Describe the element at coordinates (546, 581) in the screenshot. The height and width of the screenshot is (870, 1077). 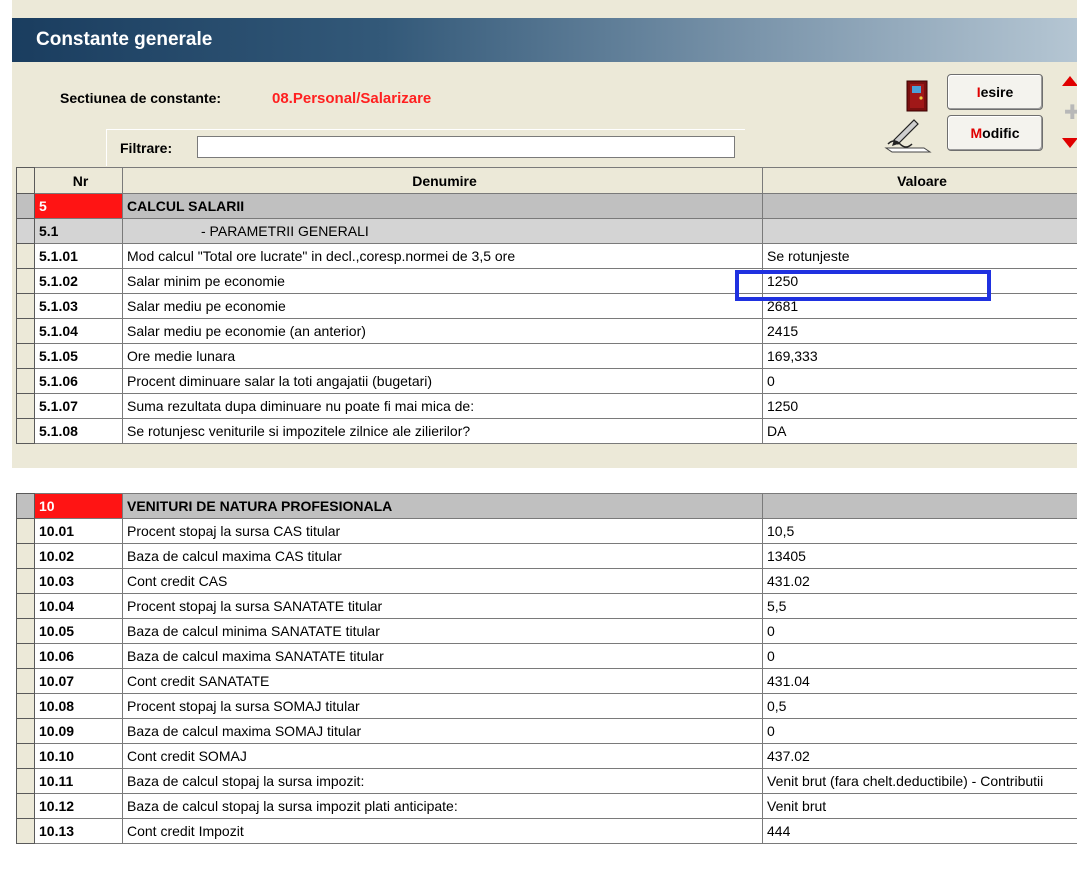
I see `table-row: 10.03 Cont credit CAS 431.02` at that location.